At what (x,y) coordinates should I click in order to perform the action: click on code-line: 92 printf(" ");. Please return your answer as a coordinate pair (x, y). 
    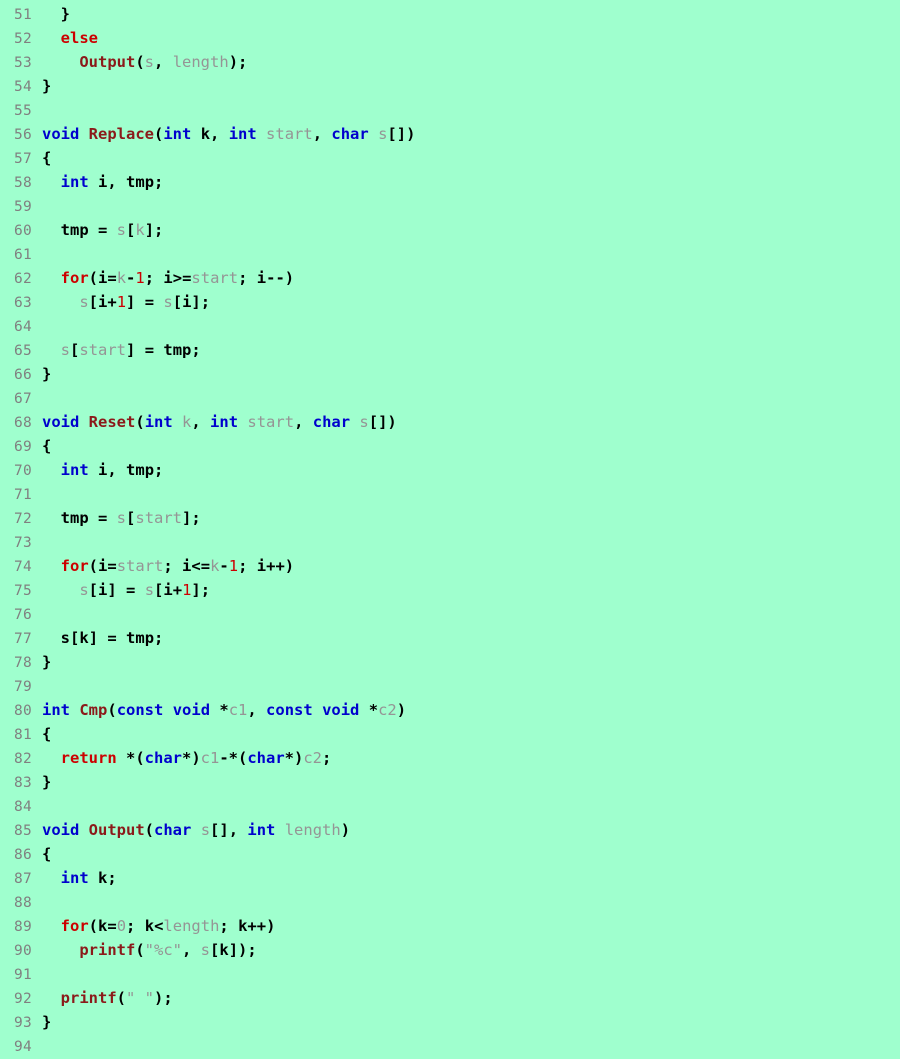
    Looking at the image, I should click on (450, 998).